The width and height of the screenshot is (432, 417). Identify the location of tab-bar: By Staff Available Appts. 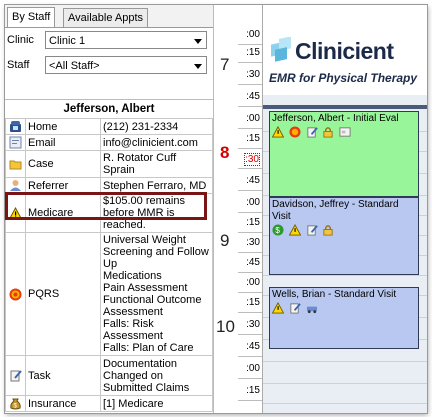
(109, 16).